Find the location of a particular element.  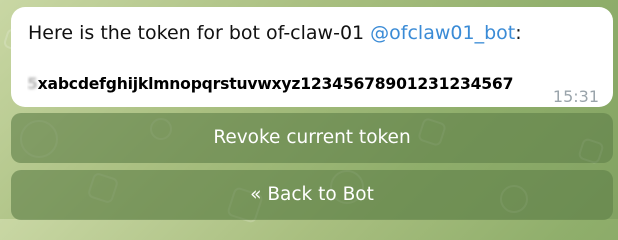

message-timestamp: 15:31 is located at coordinates (575, 96).